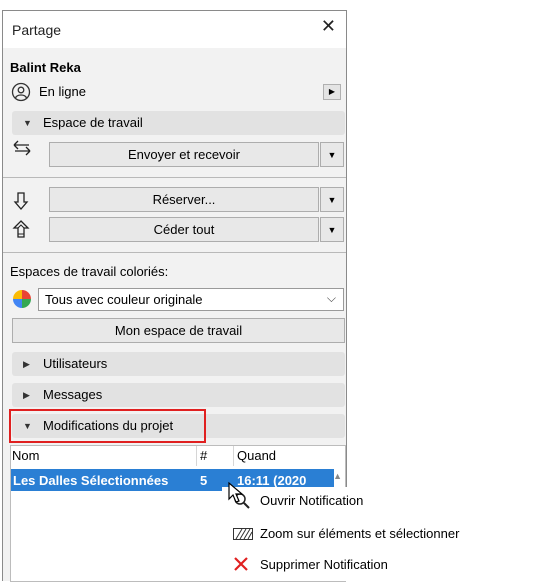  I want to click on release-all-dropdown: ▼, so click(332, 229).